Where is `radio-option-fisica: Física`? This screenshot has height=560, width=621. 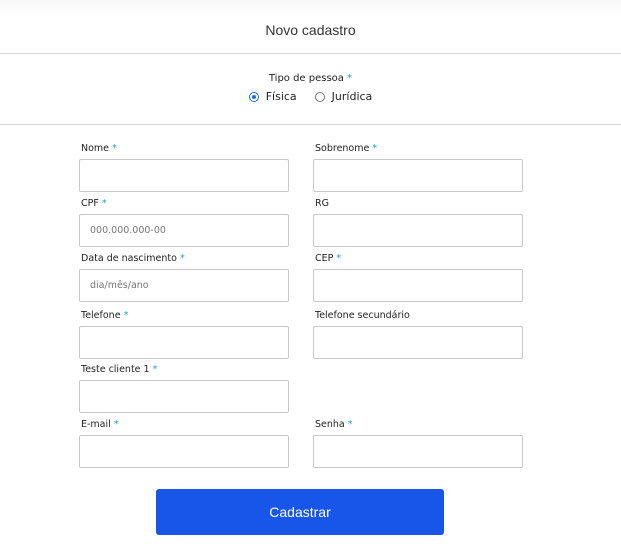 radio-option-fisica: Física is located at coordinates (272, 96).